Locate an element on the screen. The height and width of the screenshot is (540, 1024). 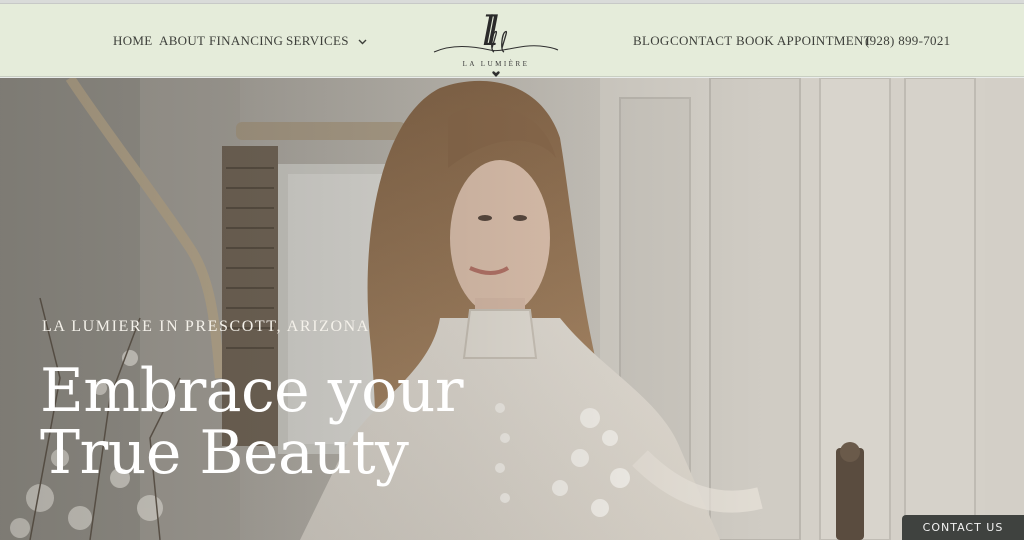
hero-headline-line-1: Embrace your is located at coordinates (252, 391).